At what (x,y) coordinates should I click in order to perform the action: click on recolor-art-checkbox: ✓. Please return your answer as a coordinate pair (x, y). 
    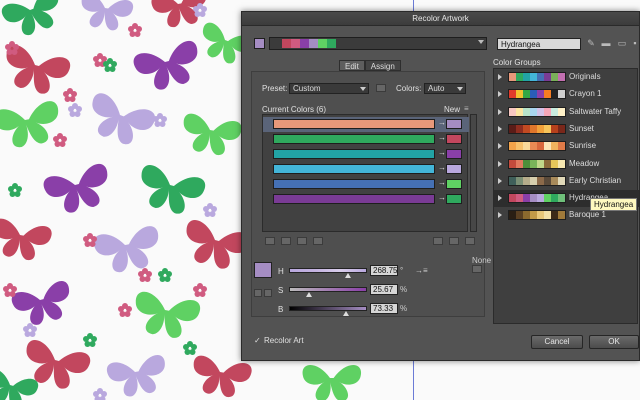
    Looking at the image, I should click on (257, 341).